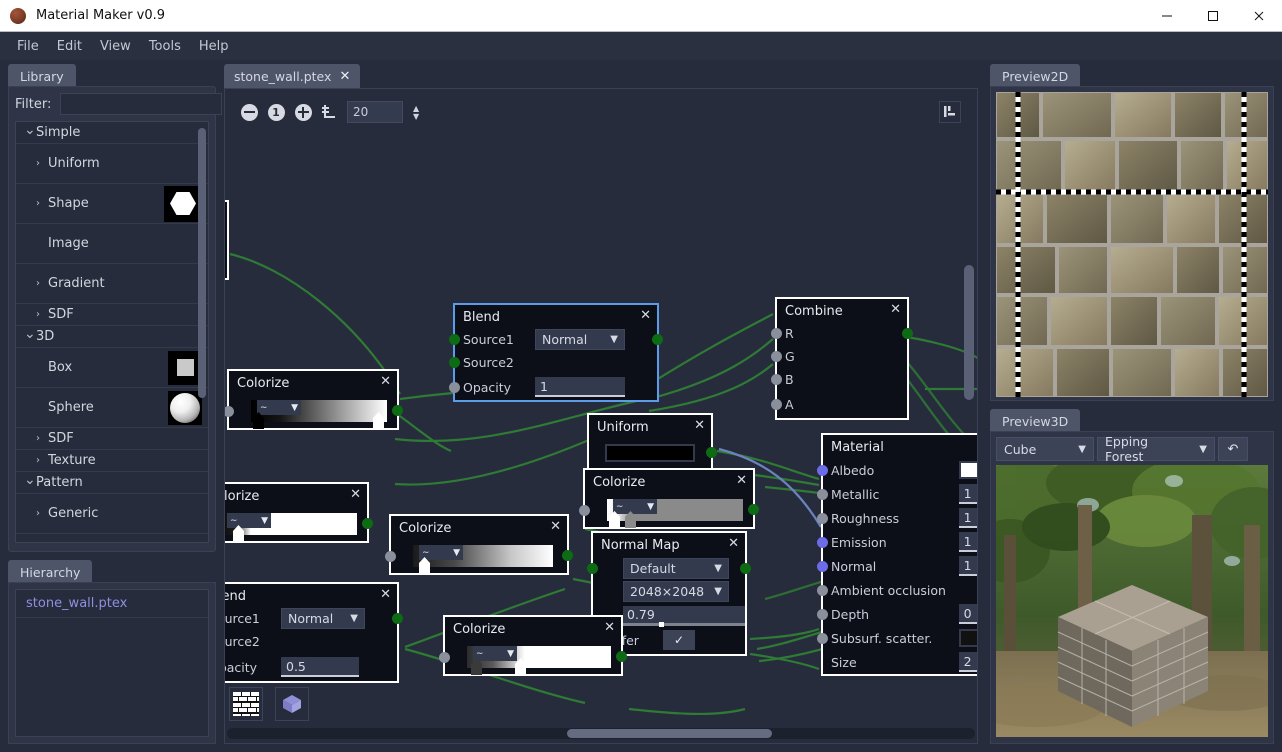 The image size is (1282, 752). What do you see at coordinates (112, 204) in the screenshot?
I see `library-item-shape: › Shape` at bounding box center [112, 204].